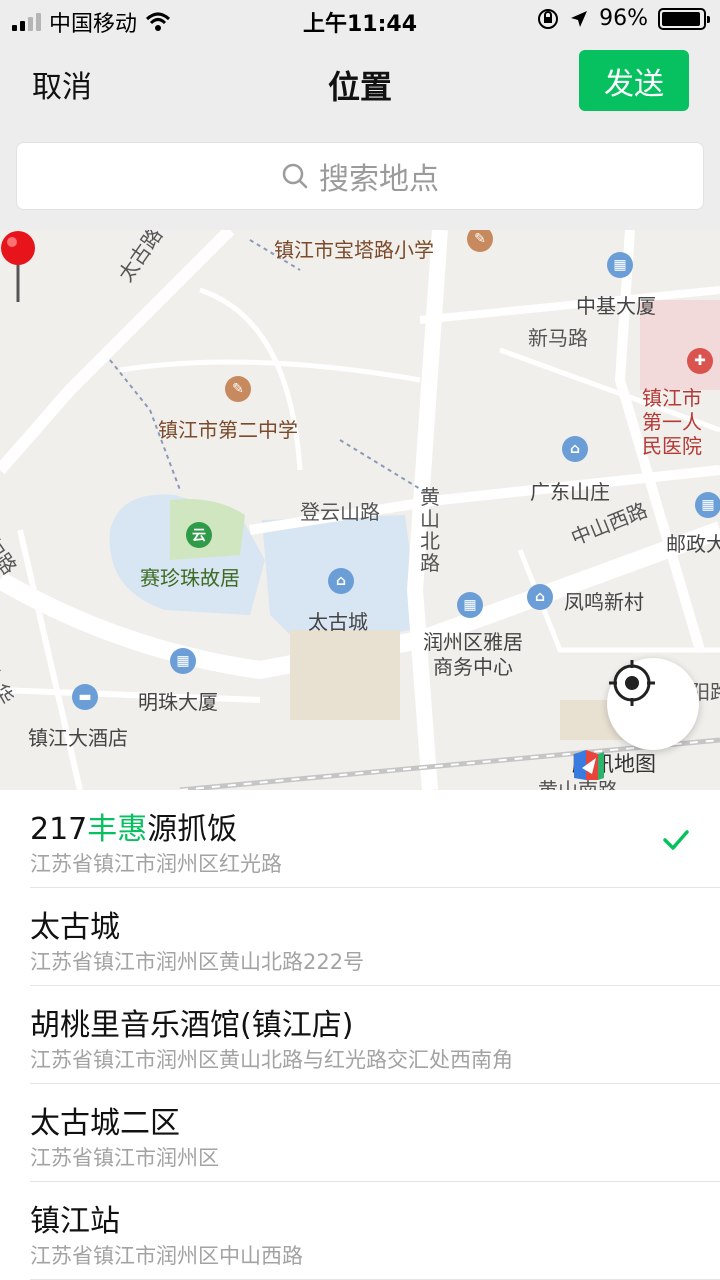  I want to click on school-icon: ✎, so click(238, 389).